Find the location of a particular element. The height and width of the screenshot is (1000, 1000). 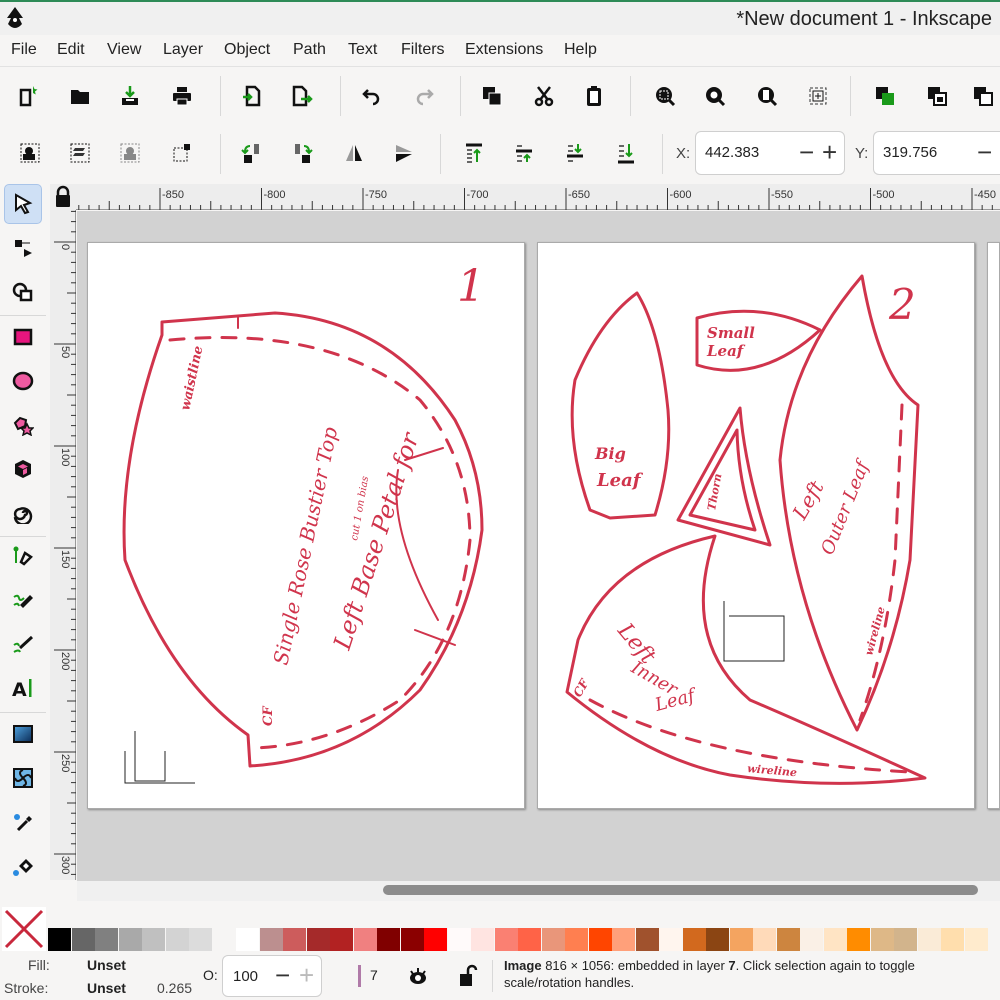

pen-tool-icon is located at coordinates (23, 556).